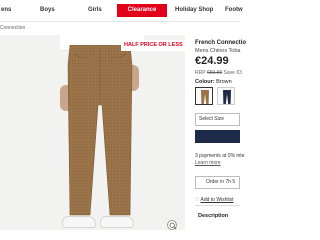 The image size is (320, 240). I want to click on save-amount: Save €3, so click(232, 73).